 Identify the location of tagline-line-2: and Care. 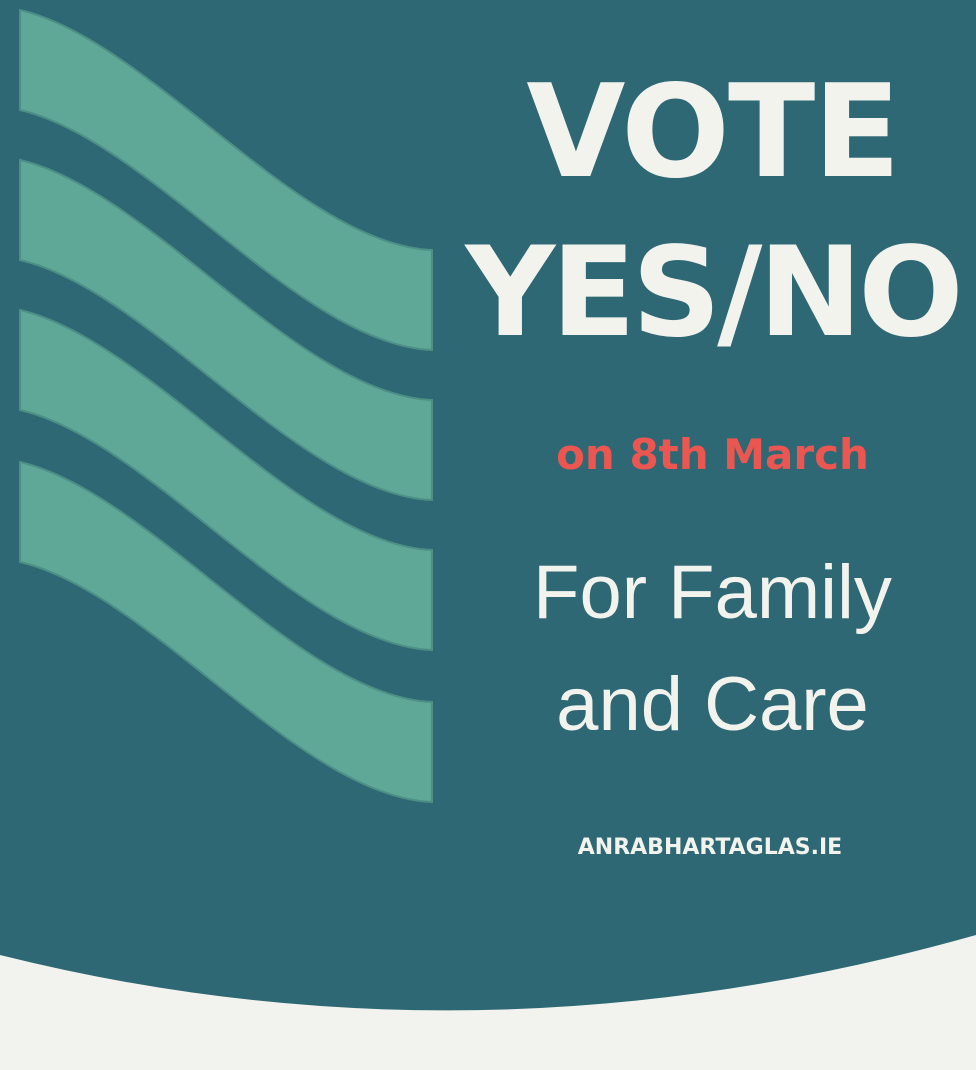
(712, 704).